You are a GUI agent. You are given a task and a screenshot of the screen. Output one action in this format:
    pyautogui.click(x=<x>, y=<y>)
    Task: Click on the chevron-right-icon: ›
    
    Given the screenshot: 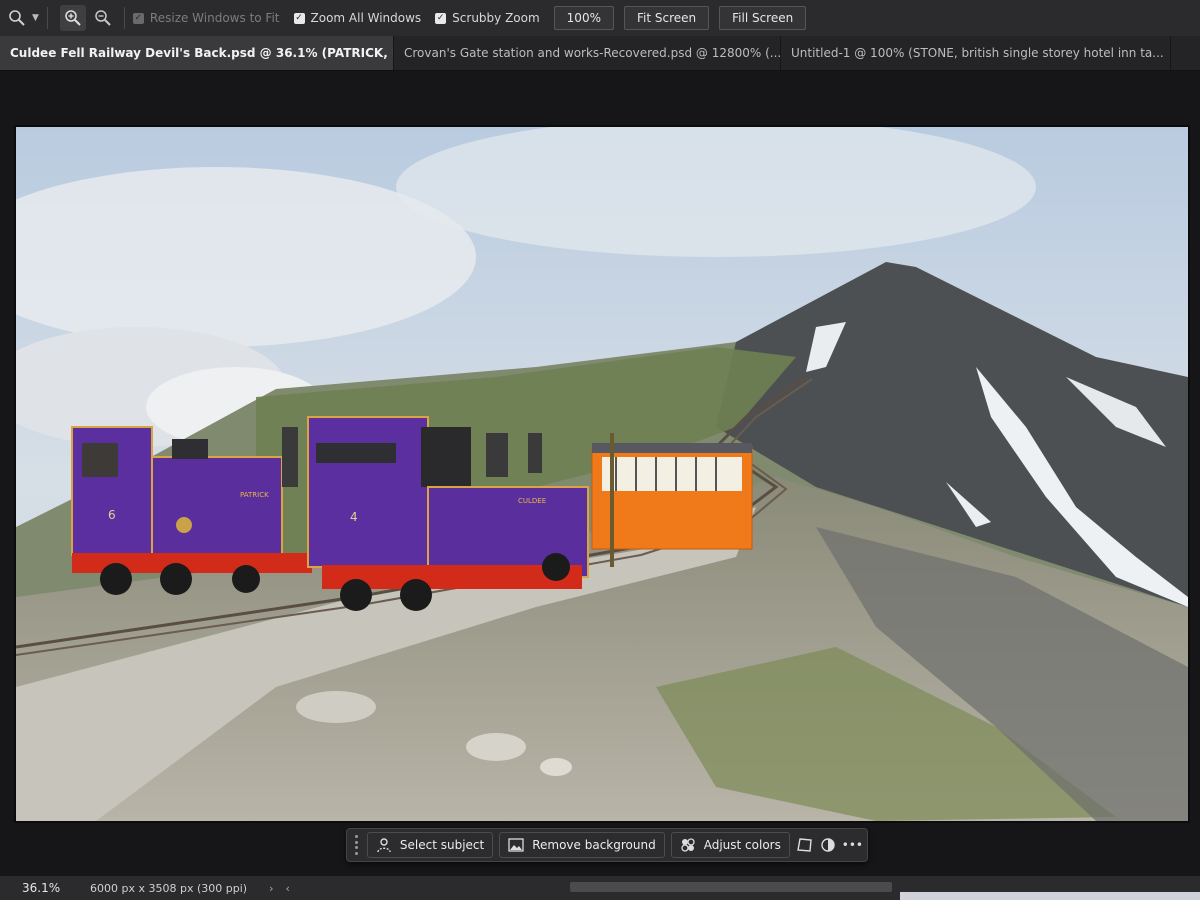 What is the action you would take?
    pyautogui.click(x=271, y=888)
    